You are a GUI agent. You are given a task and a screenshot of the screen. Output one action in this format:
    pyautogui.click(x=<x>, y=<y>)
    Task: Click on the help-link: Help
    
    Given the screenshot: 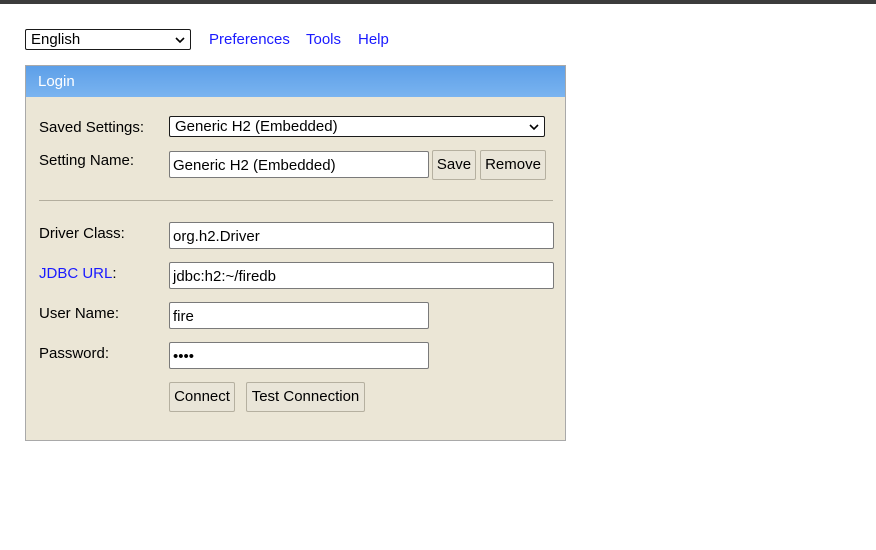 What is the action you would take?
    pyautogui.click(x=373, y=39)
    